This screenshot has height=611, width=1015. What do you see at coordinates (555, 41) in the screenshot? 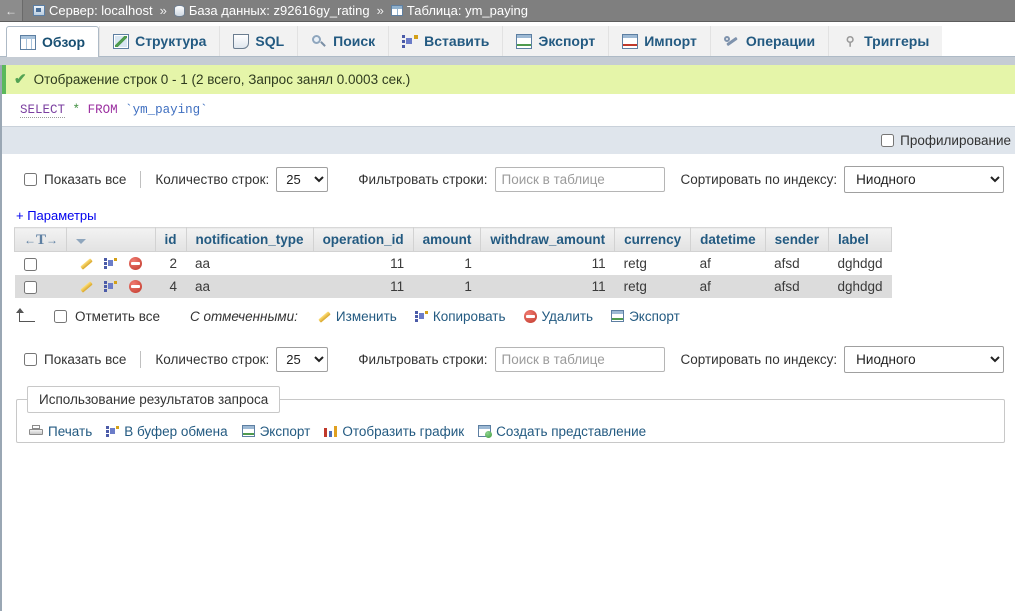
I see `tab-export: Экспорт` at bounding box center [555, 41].